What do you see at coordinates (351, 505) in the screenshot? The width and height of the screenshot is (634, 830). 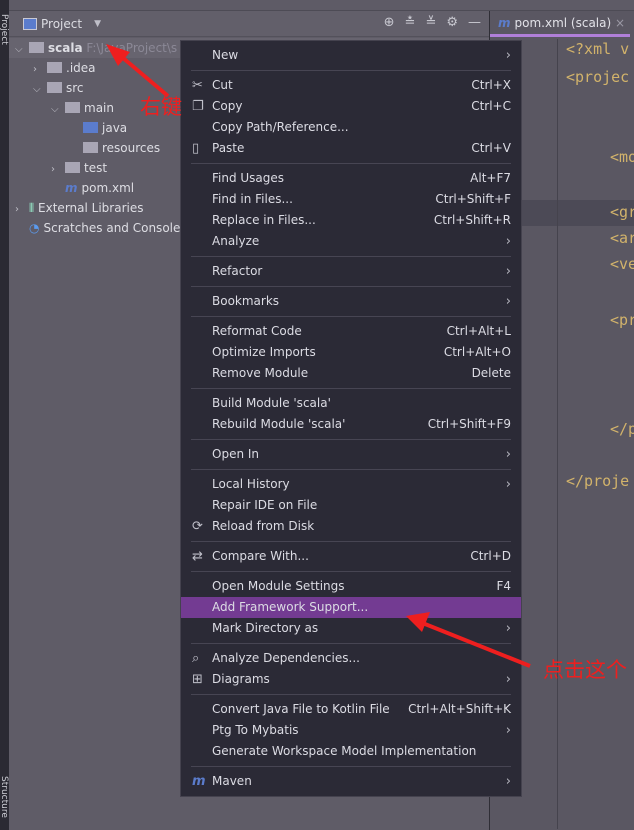 I see `menu-item-repair-ide-on-file: Repair IDE on File` at bounding box center [351, 505].